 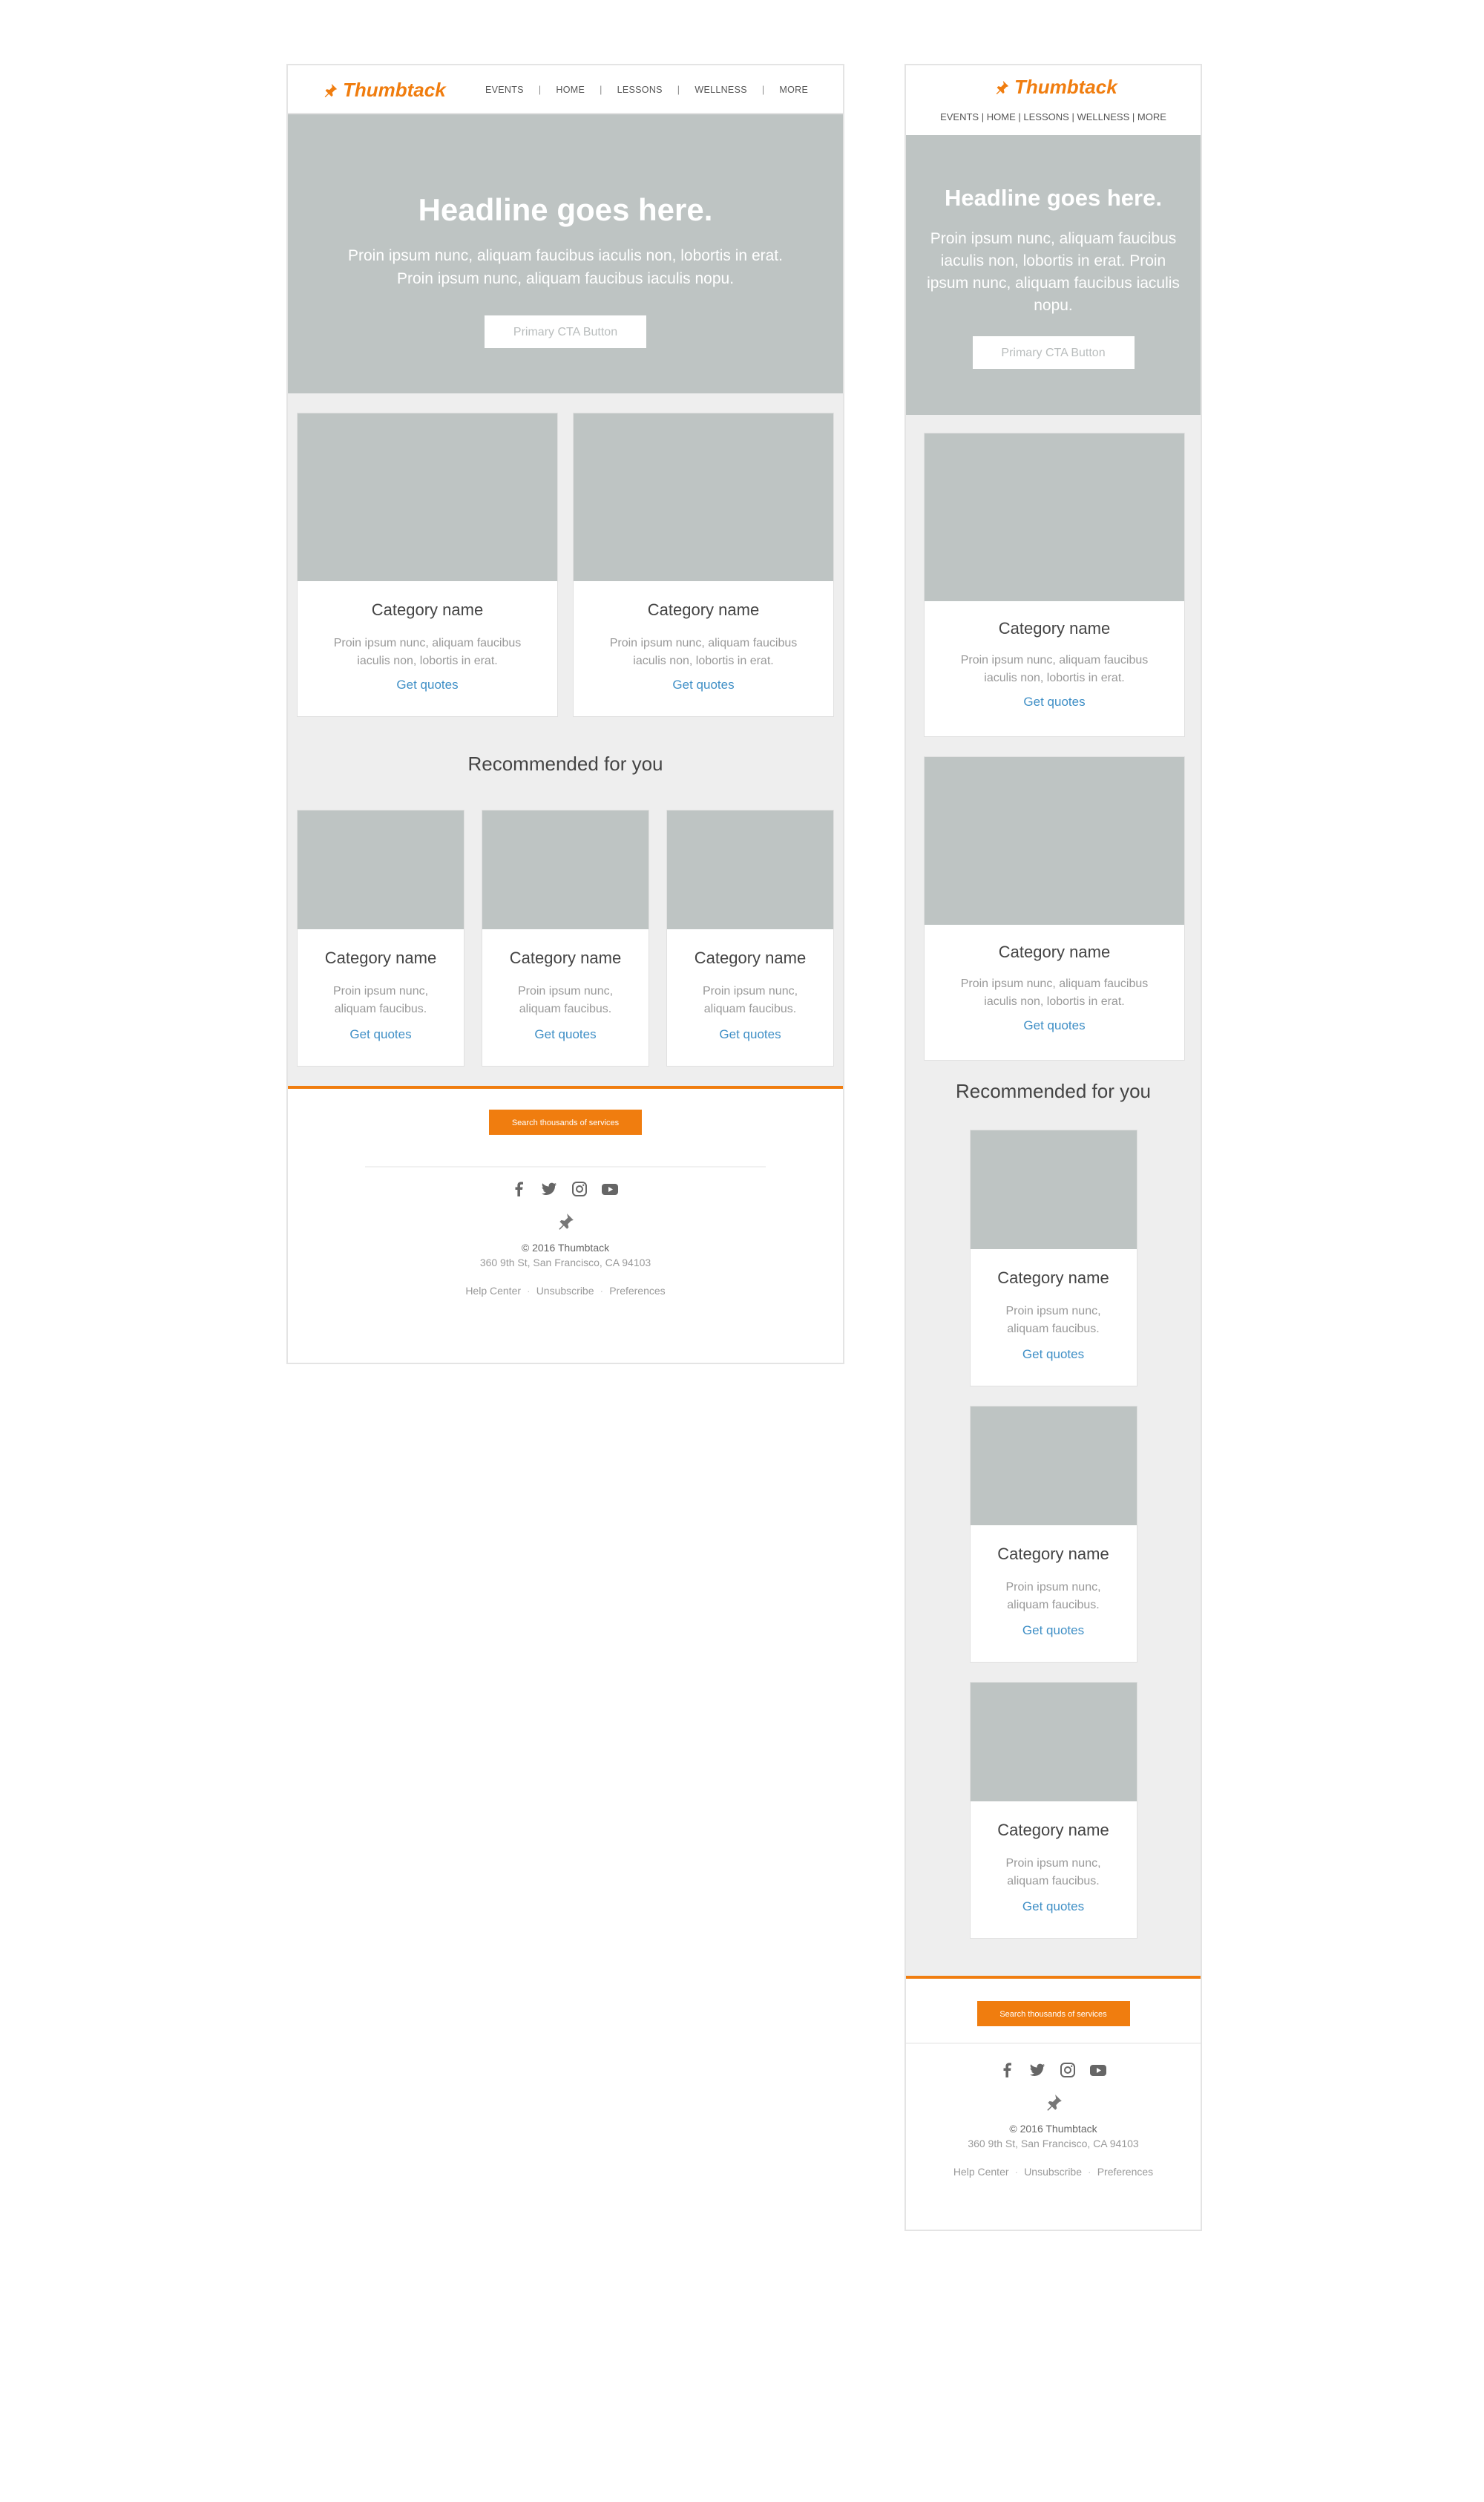 I want to click on footer-divider, so click(x=1053, y=2043).